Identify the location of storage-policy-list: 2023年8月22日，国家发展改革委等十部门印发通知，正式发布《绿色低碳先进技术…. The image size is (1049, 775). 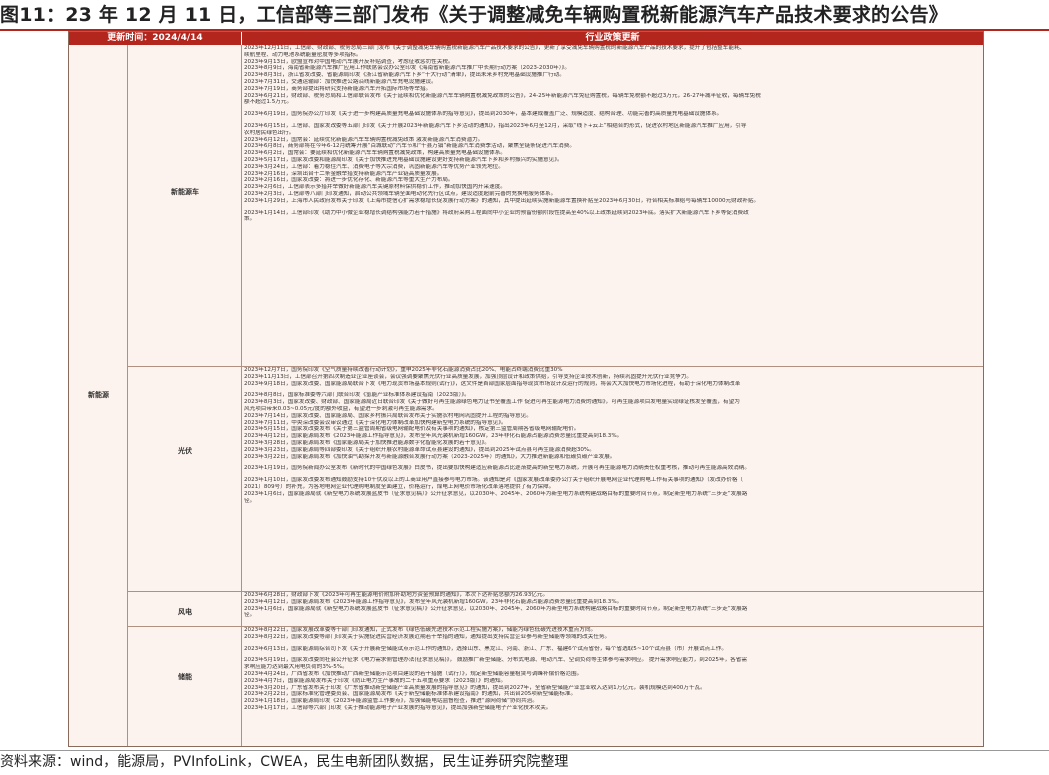
(612, 686).